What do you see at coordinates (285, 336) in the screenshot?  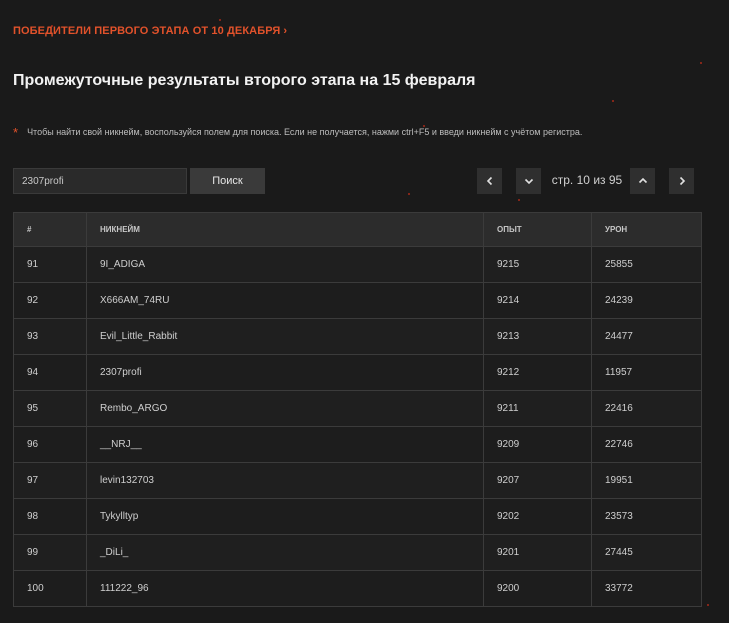 I see `nickname-cell: Evil_Little_Rabbit` at bounding box center [285, 336].